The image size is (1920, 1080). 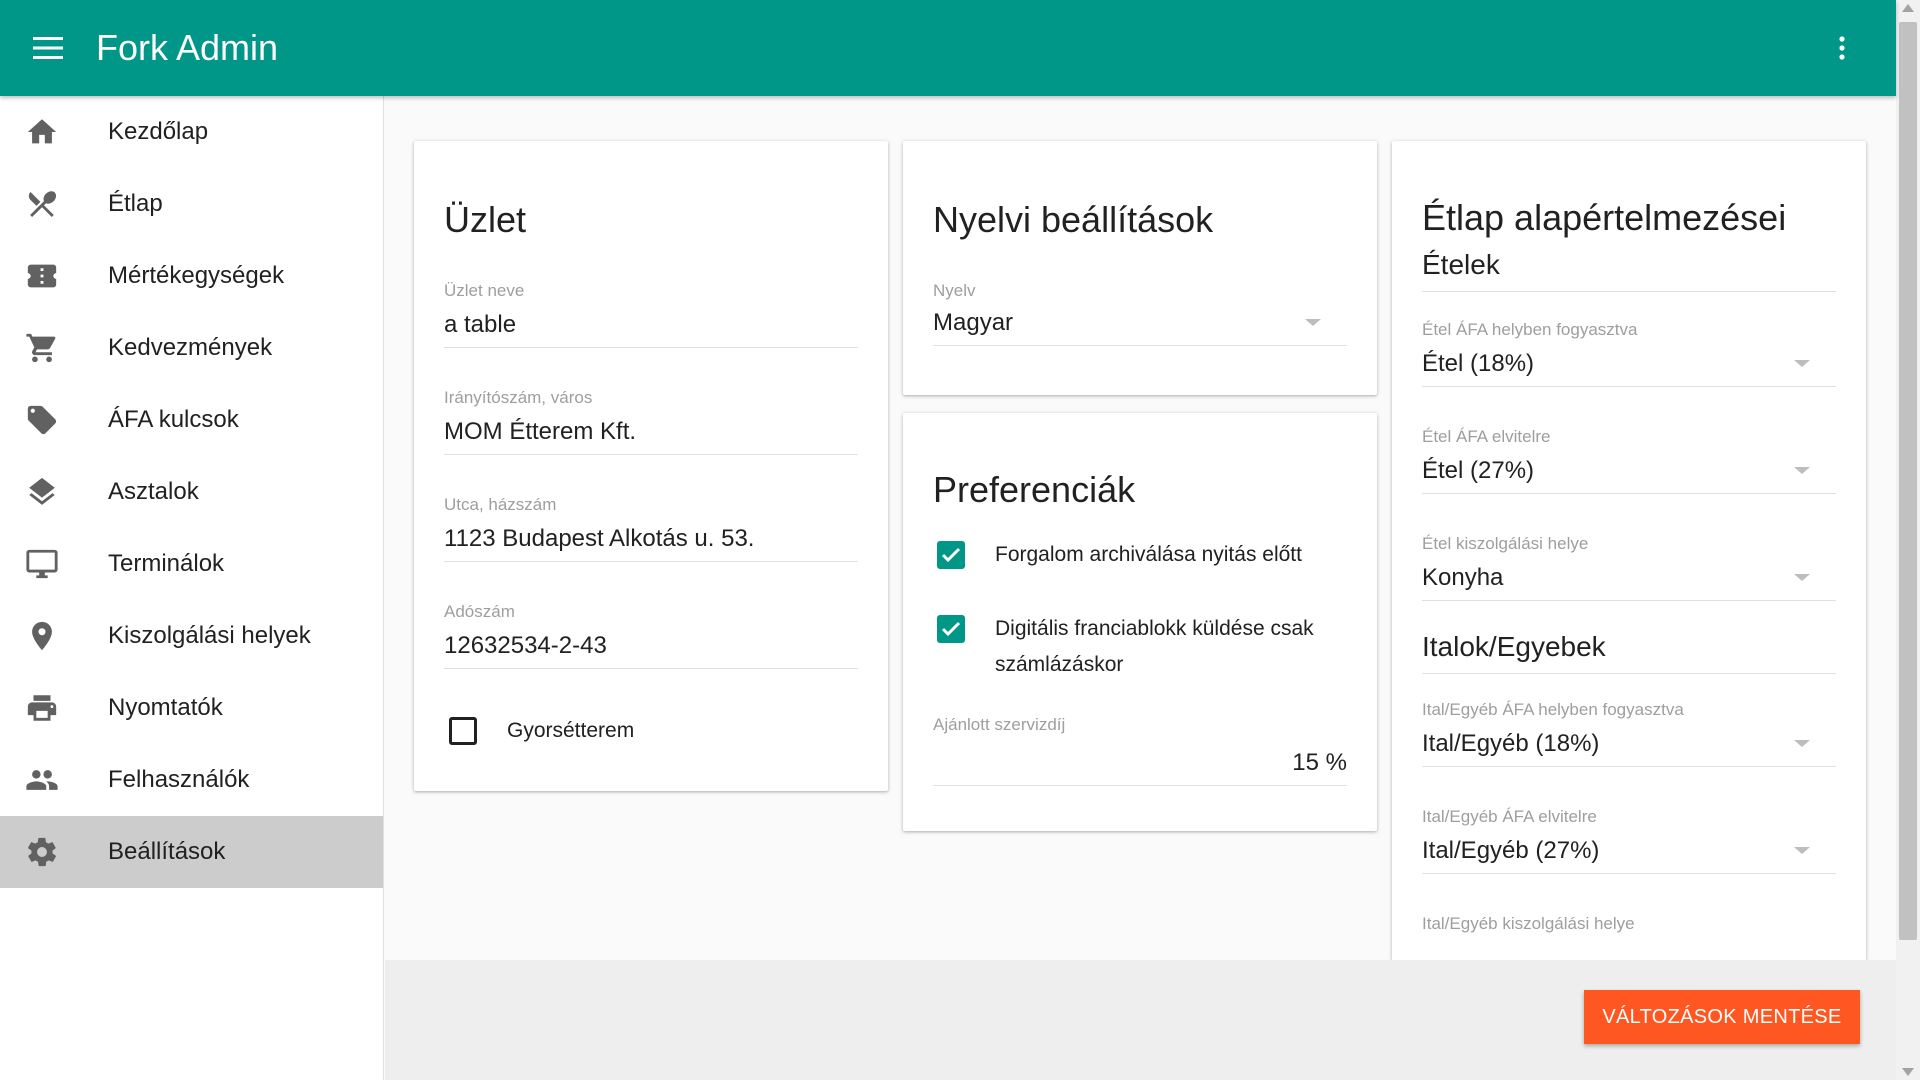 I want to click on fastfood-checkbox-box, so click(x=463, y=731).